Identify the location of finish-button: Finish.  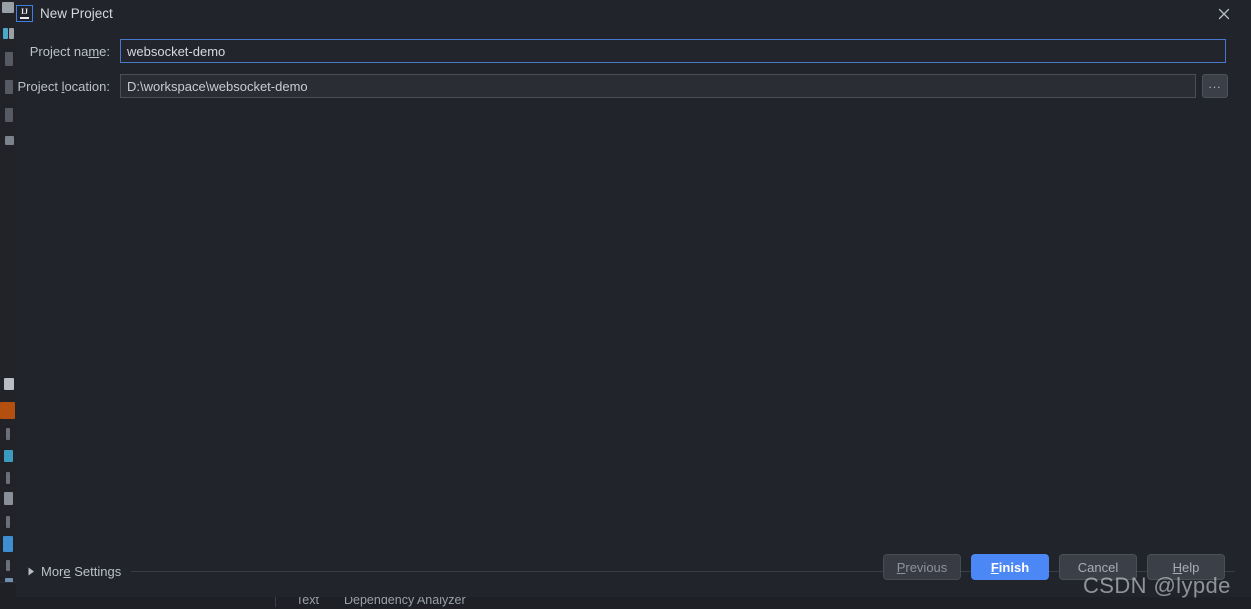
(1010, 567).